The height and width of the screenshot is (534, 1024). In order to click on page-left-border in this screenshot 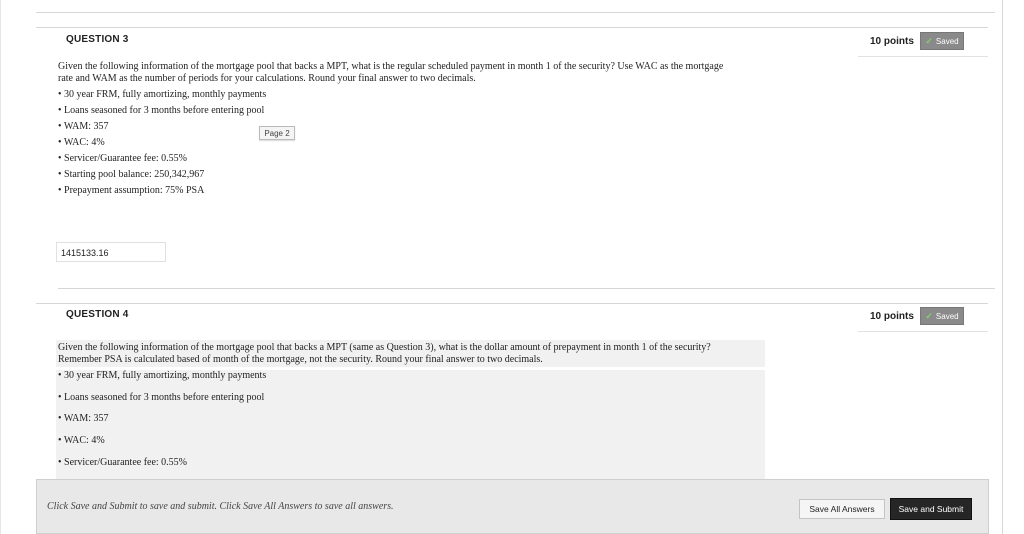, I will do `click(0, 267)`.